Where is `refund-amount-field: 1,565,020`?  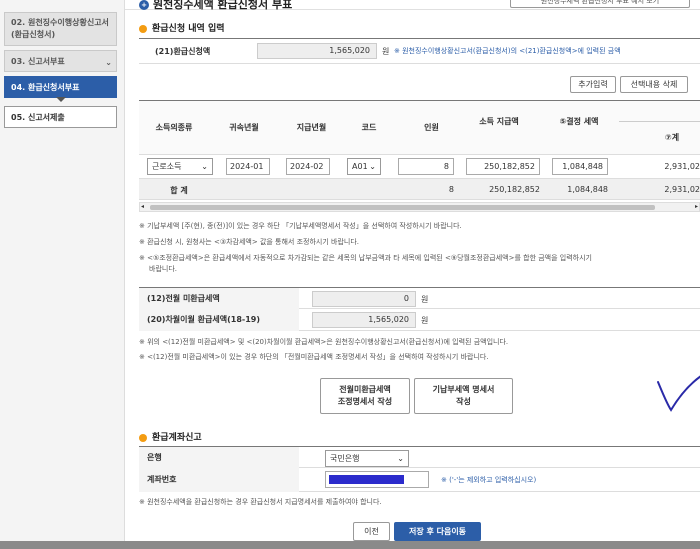 refund-amount-field: 1,565,020 is located at coordinates (317, 51).